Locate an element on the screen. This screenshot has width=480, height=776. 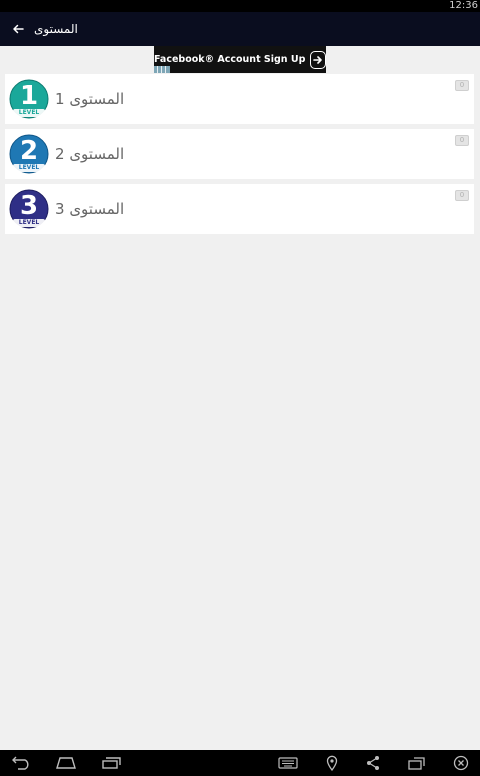
level-badge-icon: 3 LEVEL is located at coordinates (29, 209).